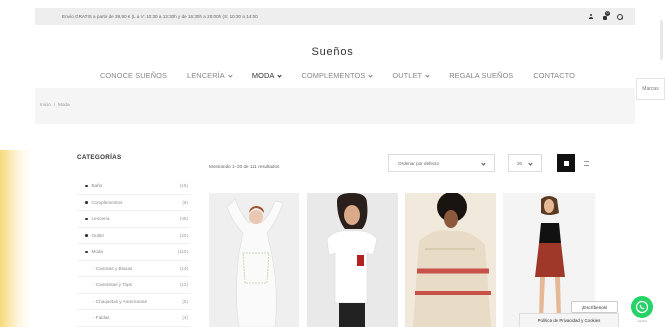  Describe the element at coordinates (206, 75) in the screenshot. I see `nav-label: LENCERÍA` at that location.